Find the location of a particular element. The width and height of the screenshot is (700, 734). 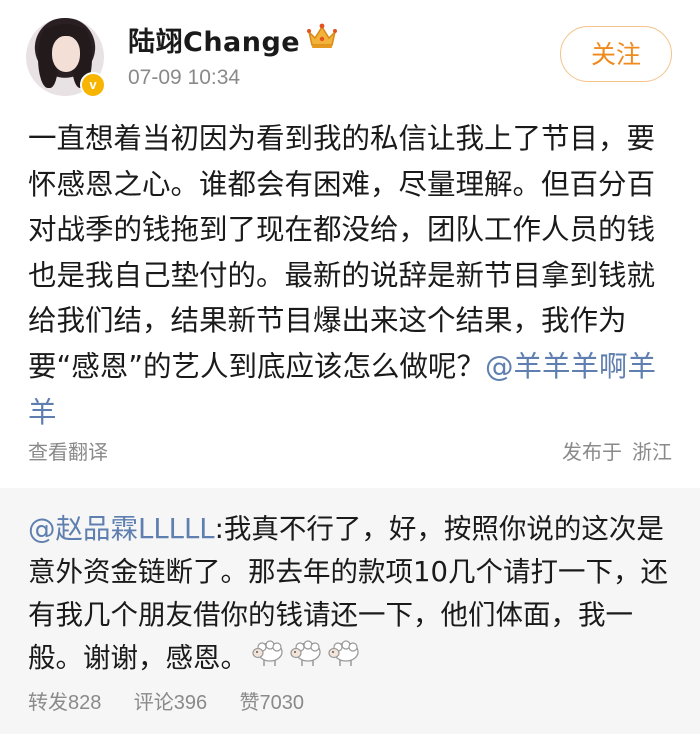

comment-label: 评论 is located at coordinates (153, 702).